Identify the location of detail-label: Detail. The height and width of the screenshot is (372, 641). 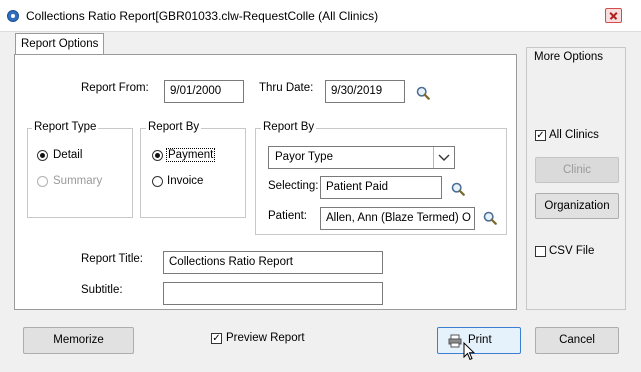
(68, 155).